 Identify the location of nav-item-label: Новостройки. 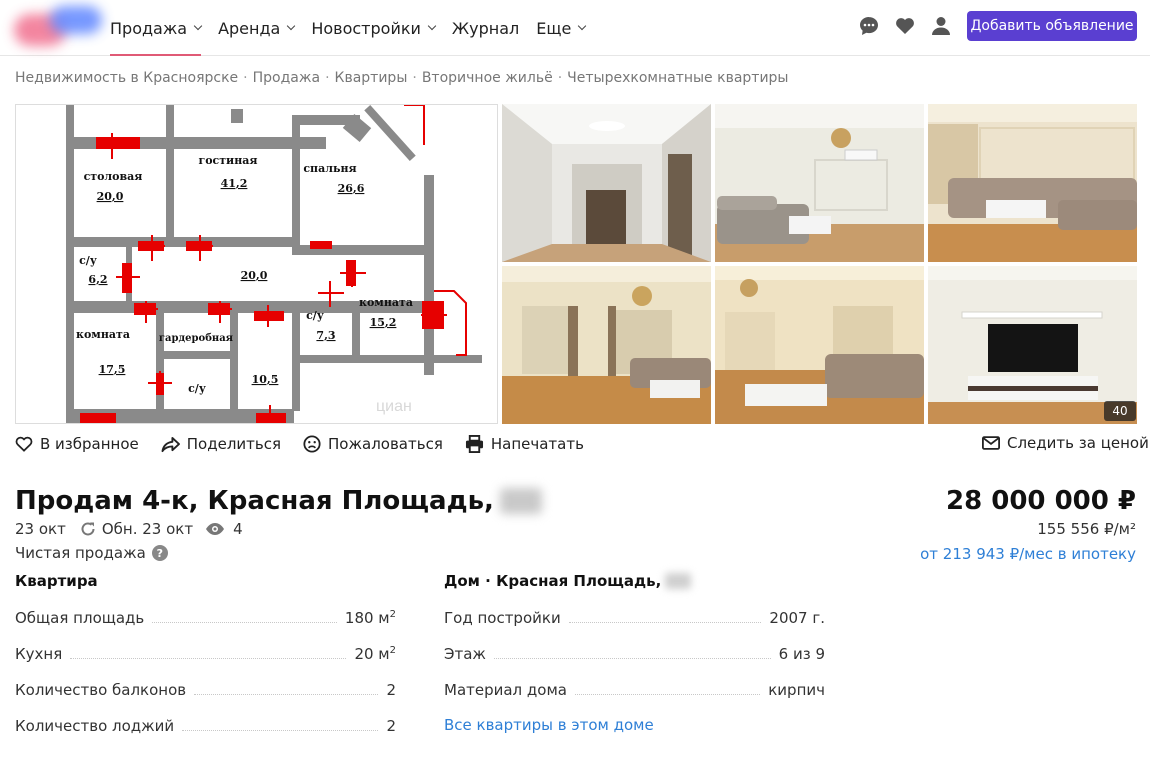
(366, 28).